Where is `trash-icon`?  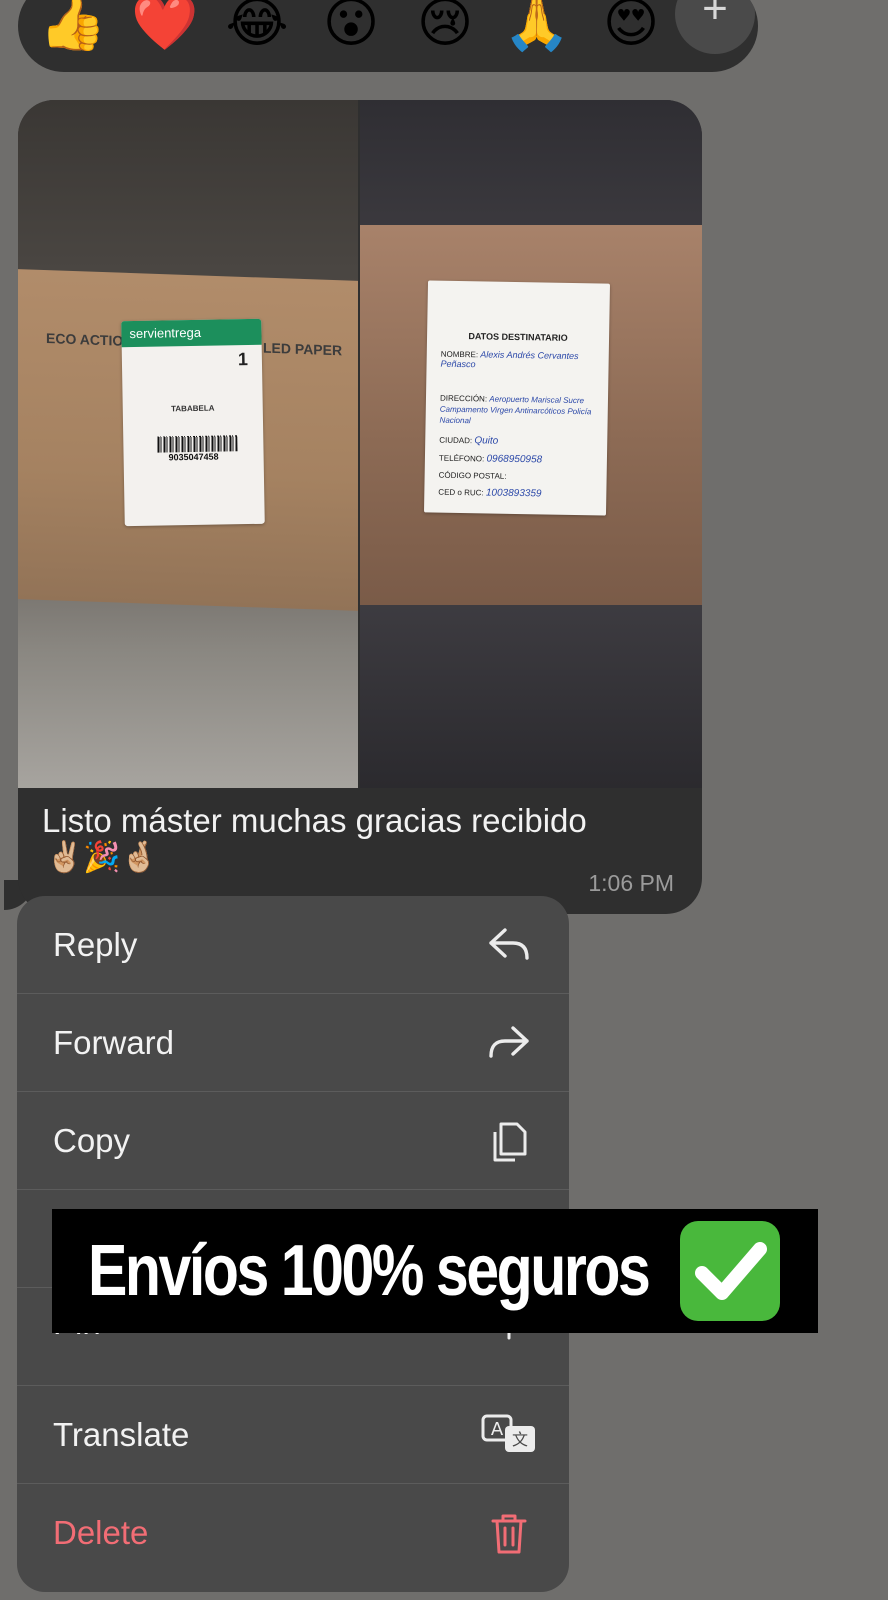 trash-icon is located at coordinates (509, 1534).